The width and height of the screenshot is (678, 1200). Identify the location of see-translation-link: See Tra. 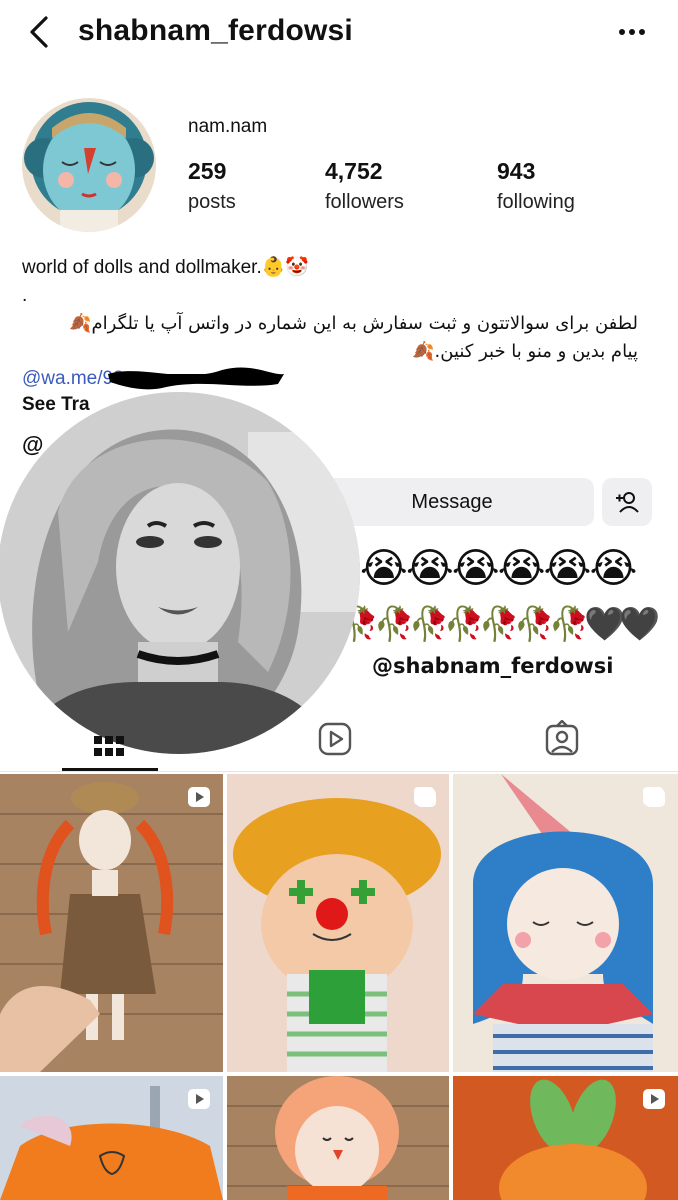
(56, 405).